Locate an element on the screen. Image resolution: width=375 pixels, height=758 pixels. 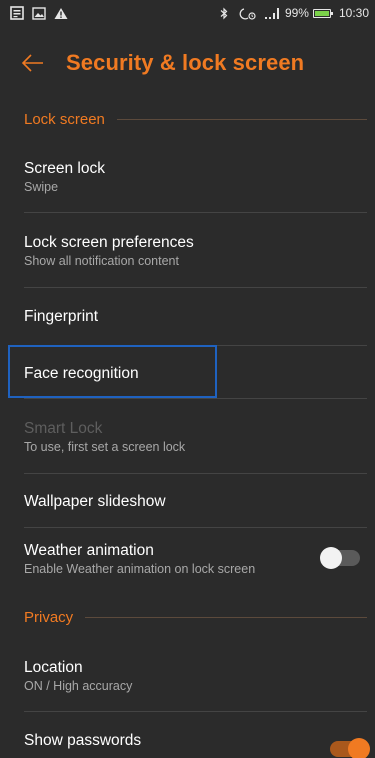
item-title: Screen lock is located at coordinates (64, 168).